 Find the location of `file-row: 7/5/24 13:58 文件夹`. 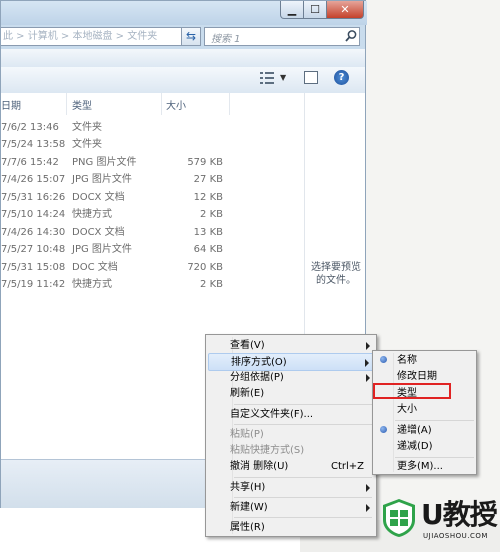

file-row: 7/5/24 13:58 文件夹 is located at coordinates (152, 144).